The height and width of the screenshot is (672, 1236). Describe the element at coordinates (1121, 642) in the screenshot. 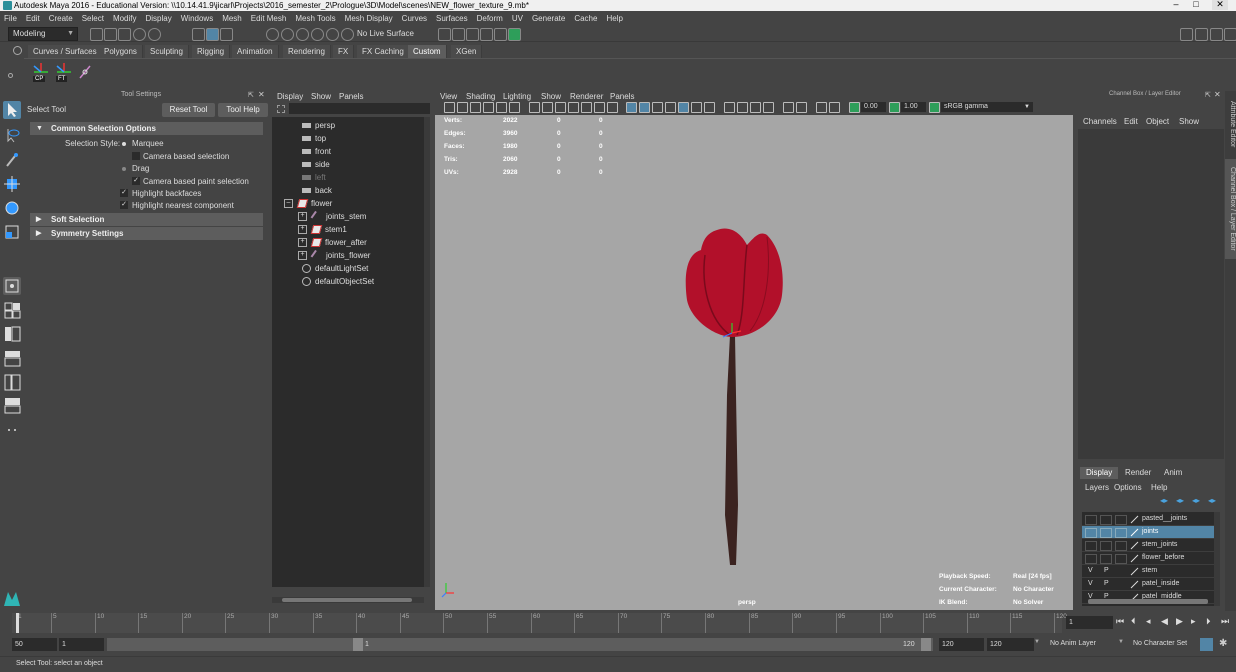

I see `chevron-down-icon: ▼` at that location.